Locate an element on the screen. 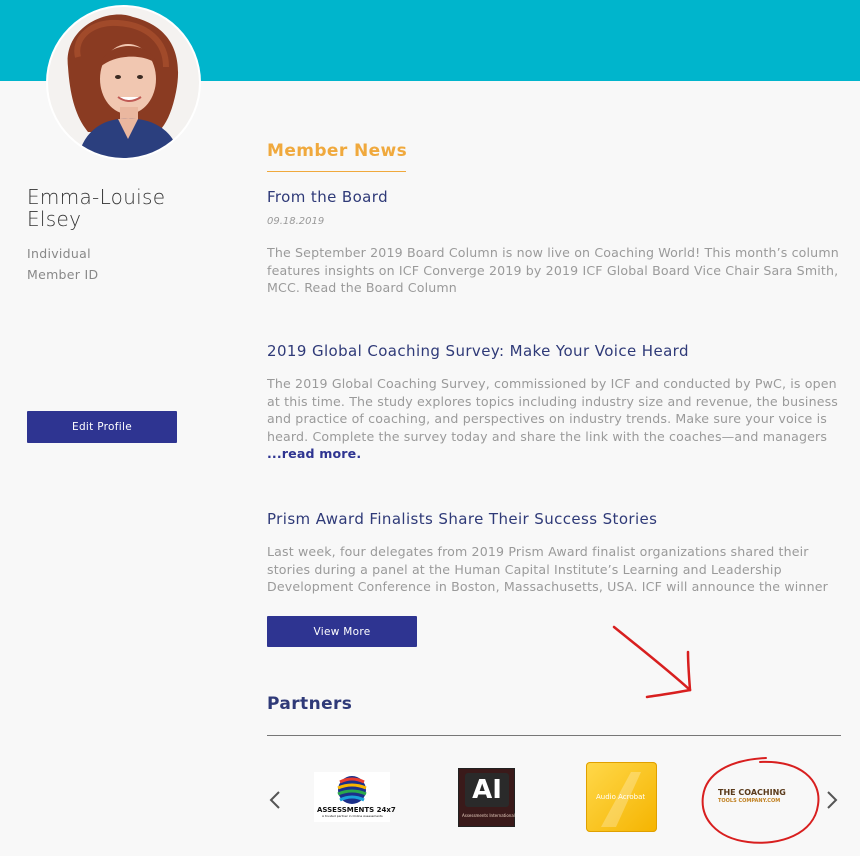  news-item-title: From the Board is located at coordinates (327, 197).